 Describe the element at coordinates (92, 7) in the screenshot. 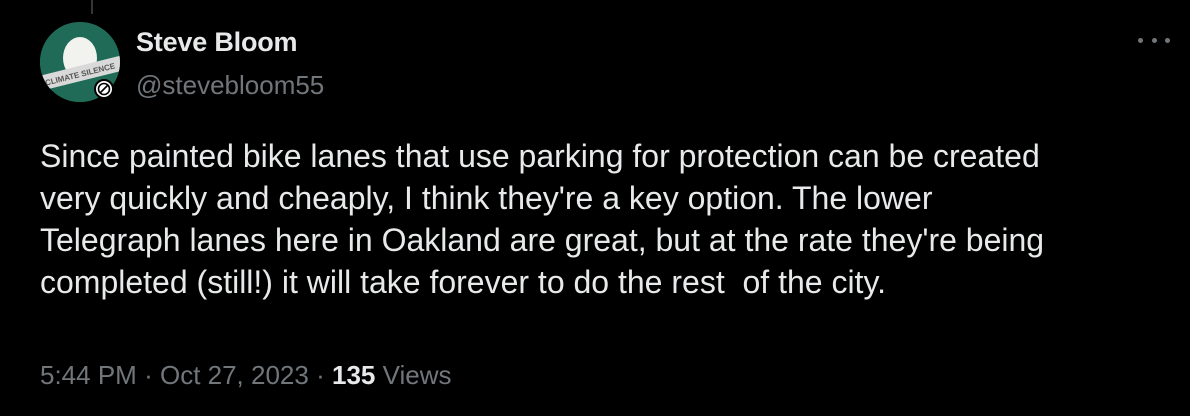

I see `thread-connector-line` at that location.